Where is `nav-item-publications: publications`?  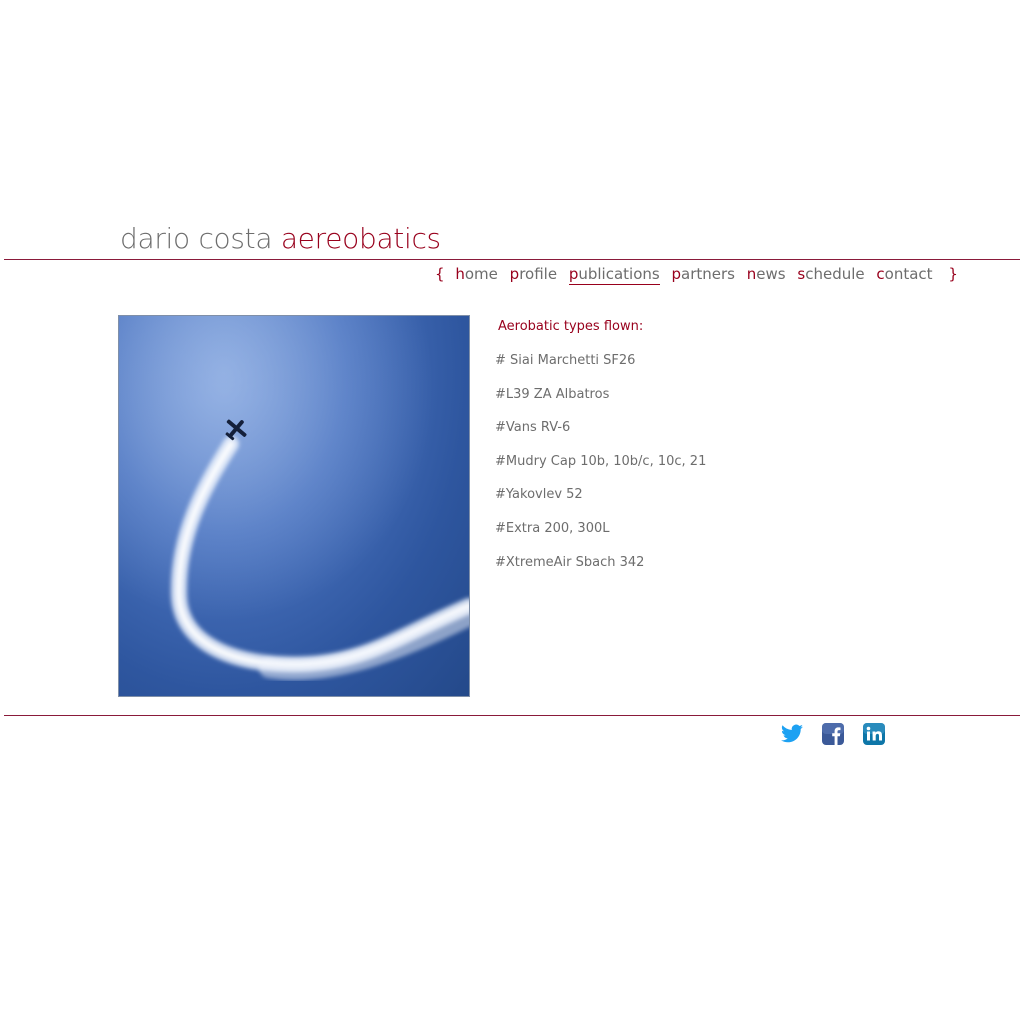
nav-item-publications: publications is located at coordinates (614, 275).